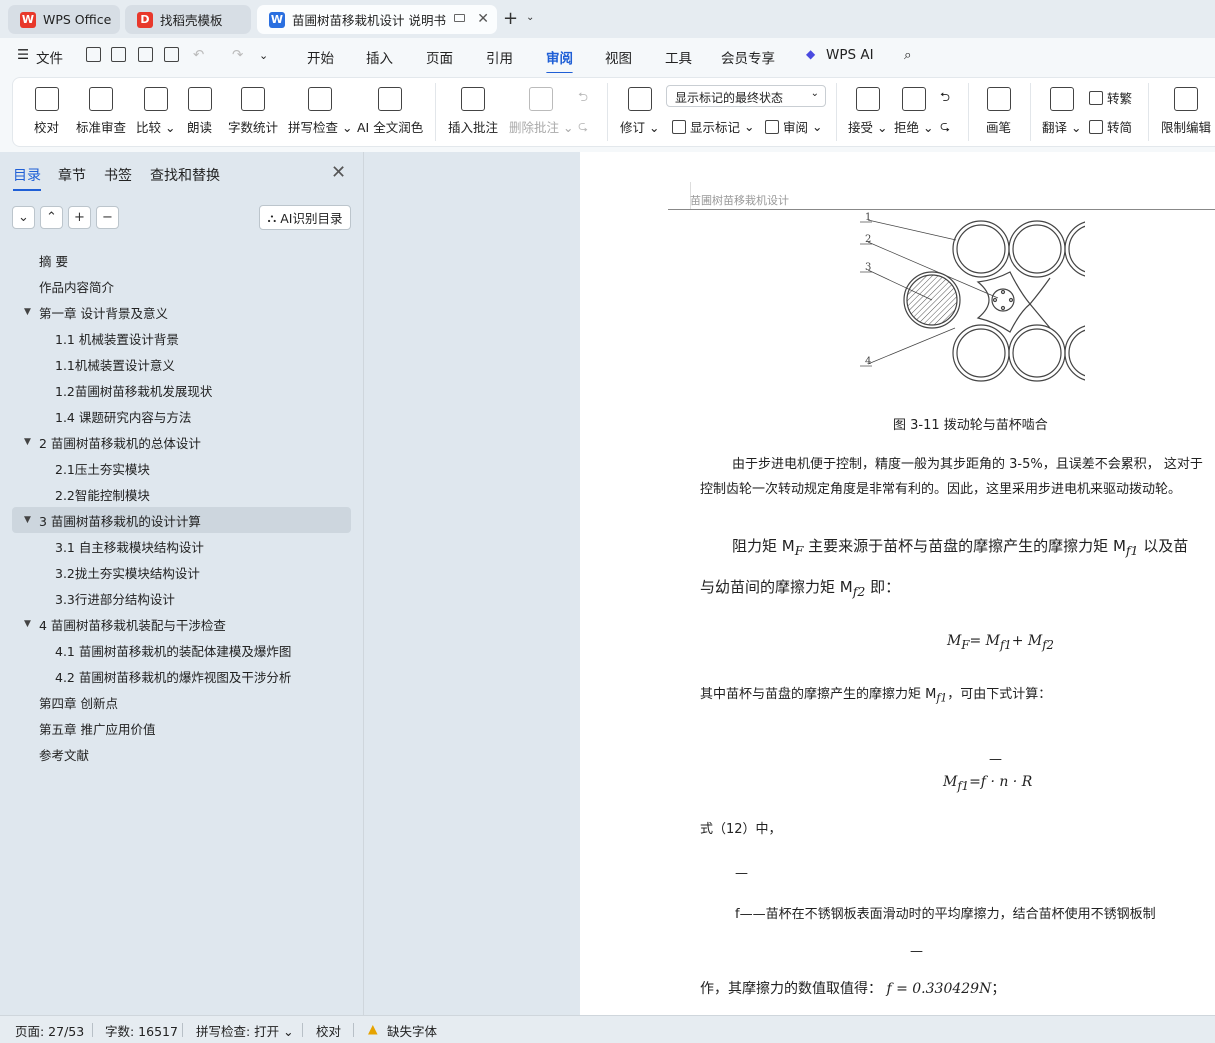  What do you see at coordinates (181, 260) in the screenshot?
I see `toc-item: 摘 要` at bounding box center [181, 260].